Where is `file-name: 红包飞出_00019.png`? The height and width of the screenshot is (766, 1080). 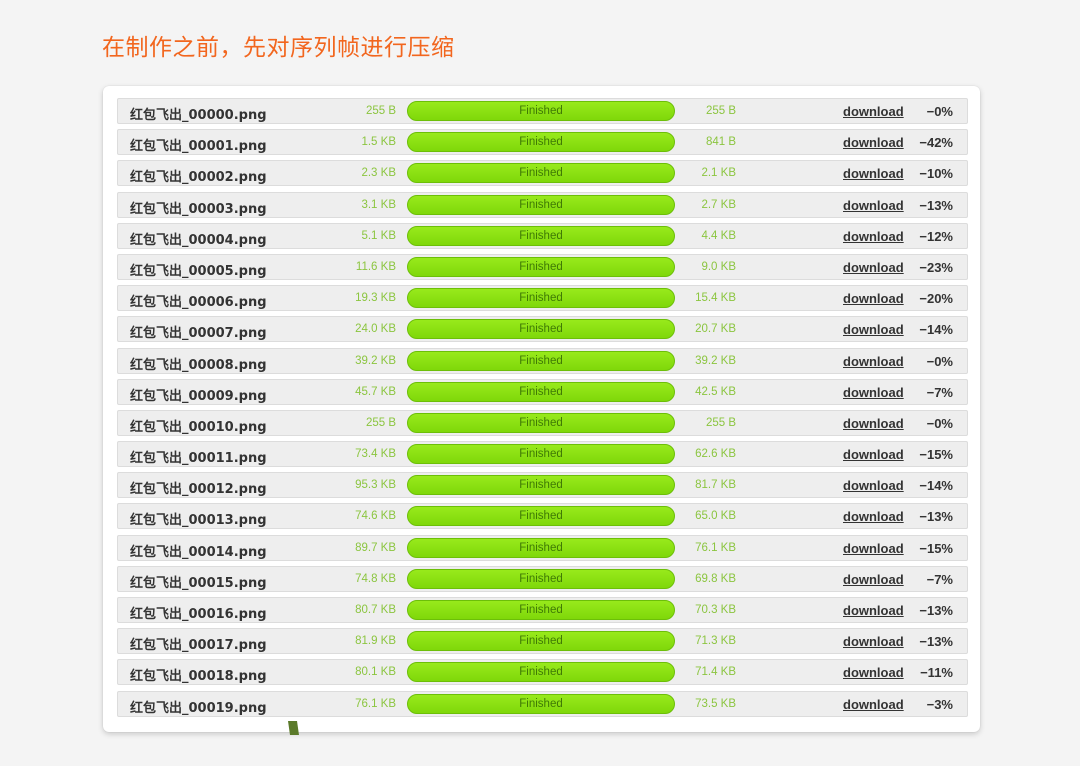
file-name: 红包飞出_00019.png is located at coordinates (198, 706).